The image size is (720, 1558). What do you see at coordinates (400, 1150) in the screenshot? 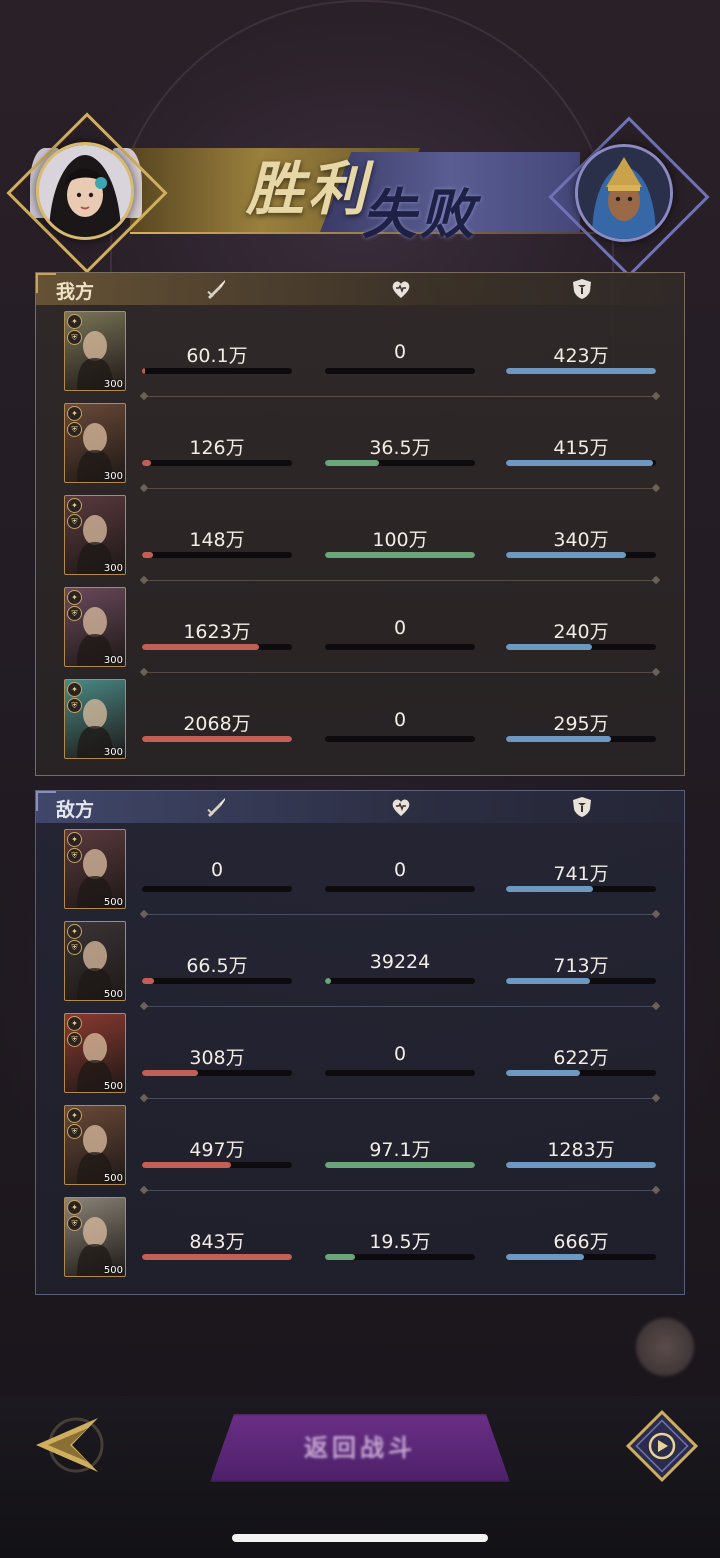
I see `heal-value: 97.1万` at bounding box center [400, 1150].